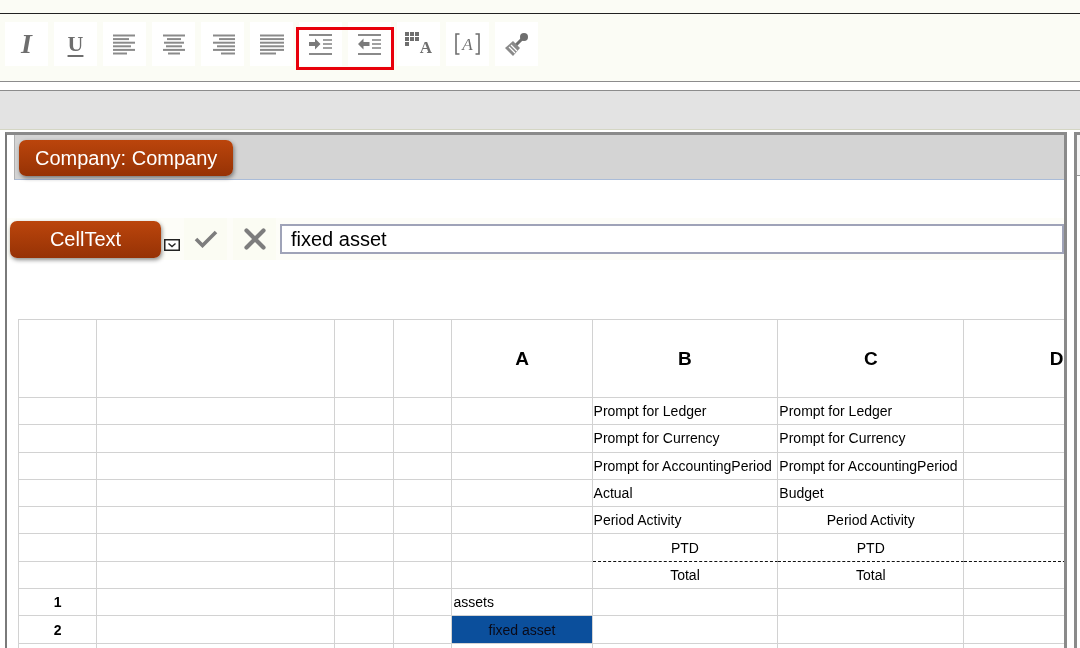  Describe the element at coordinates (26, 44) in the screenshot. I see `italic-button: I` at that location.